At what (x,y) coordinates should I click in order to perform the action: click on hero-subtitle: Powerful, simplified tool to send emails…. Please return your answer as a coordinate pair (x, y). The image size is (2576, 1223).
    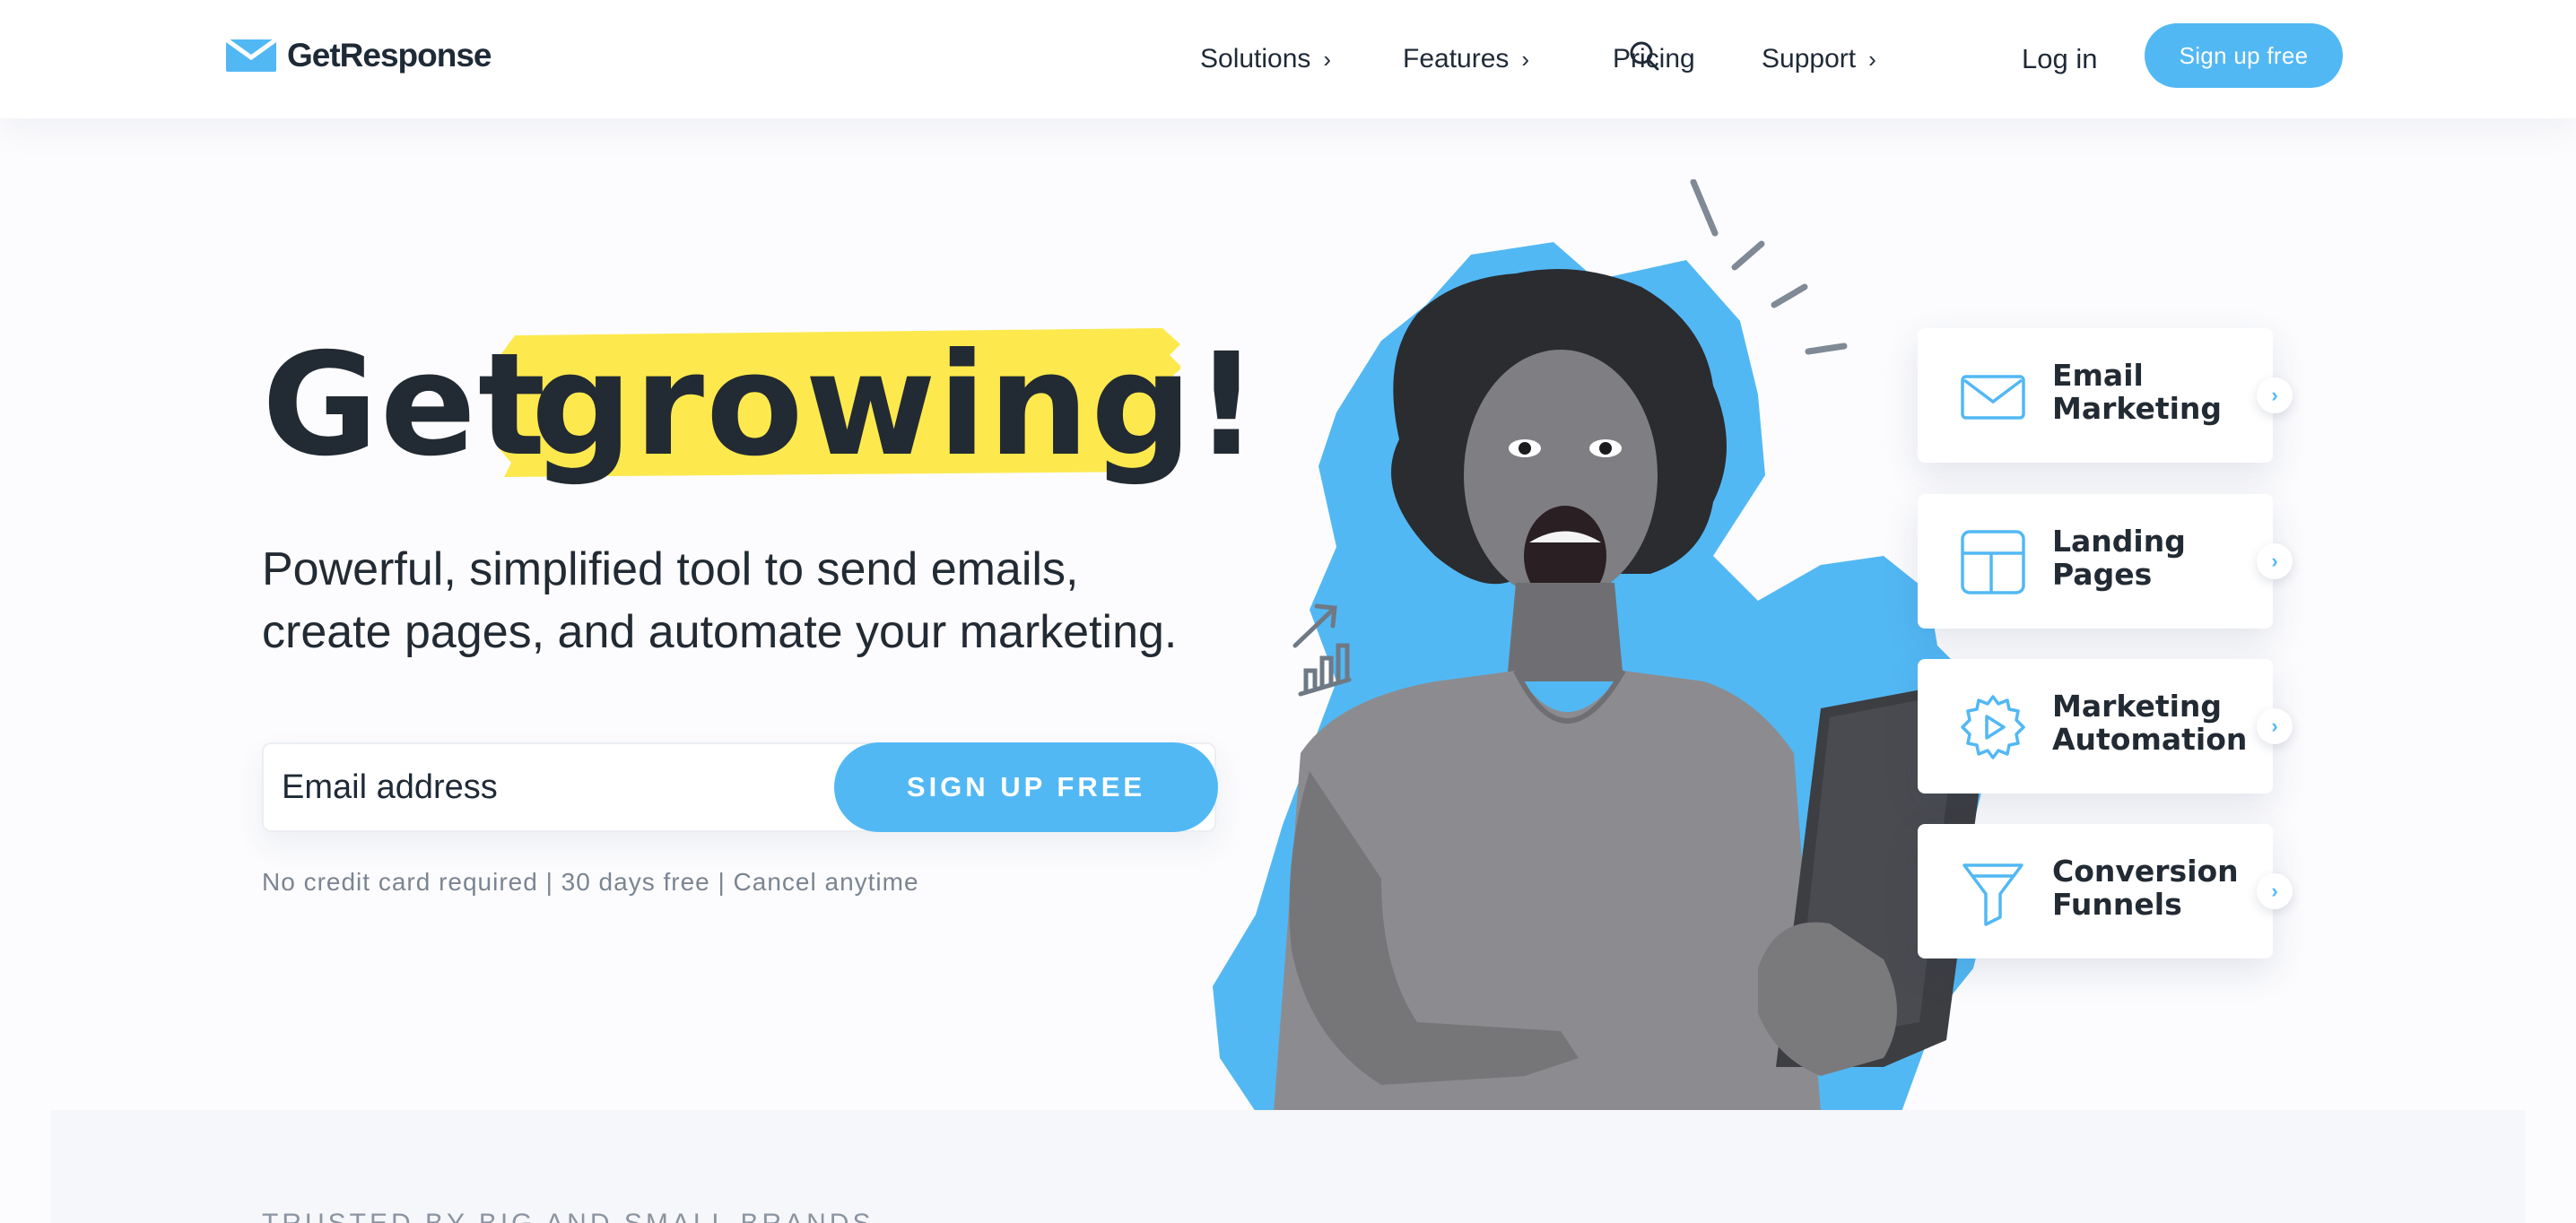
    Looking at the image, I should click on (755, 601).